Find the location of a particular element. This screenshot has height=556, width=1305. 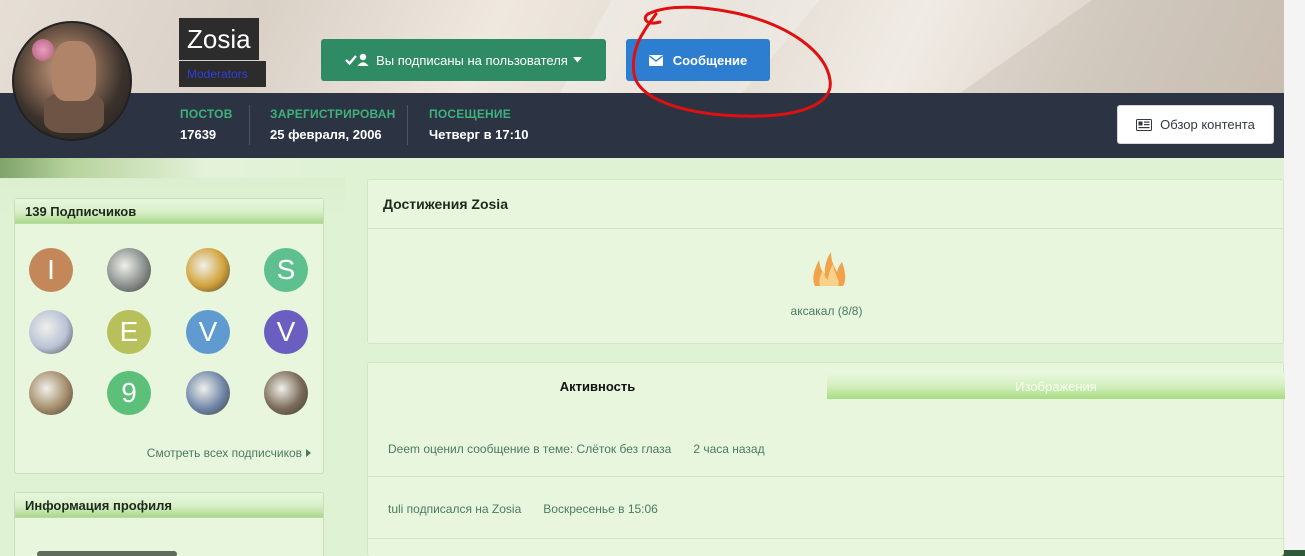

achievement-label: аксакал (8/8) is located at coordinates (826, 311).